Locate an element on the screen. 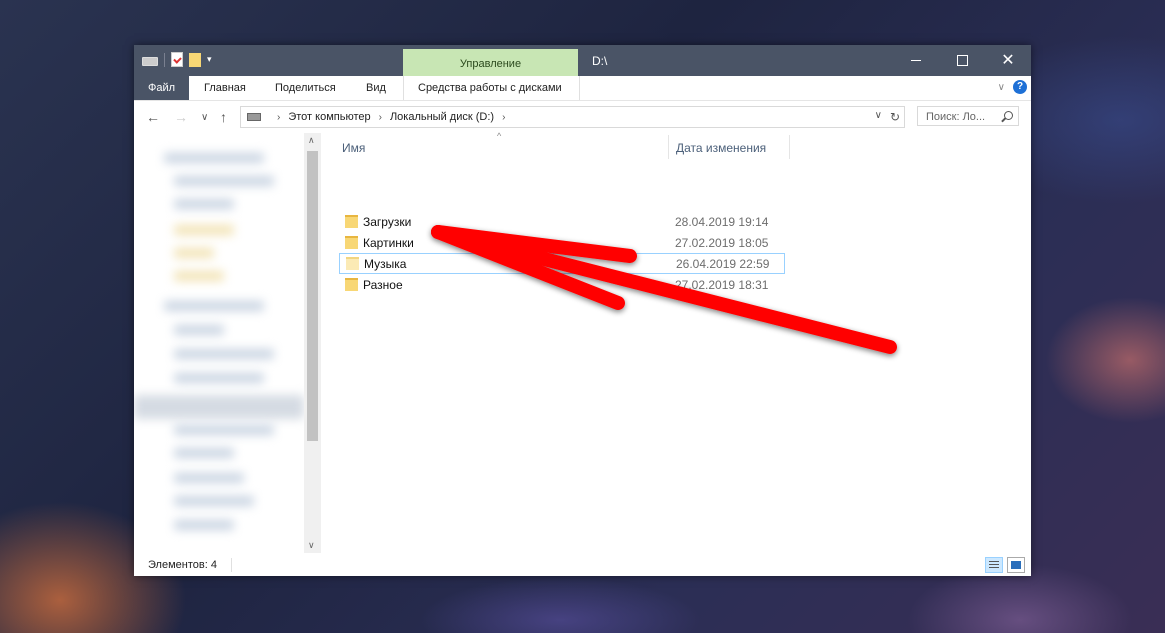 Image resolution: width=1165 pixels, height=633 pixels. minimize-icon is located at coordinates (916, 60).